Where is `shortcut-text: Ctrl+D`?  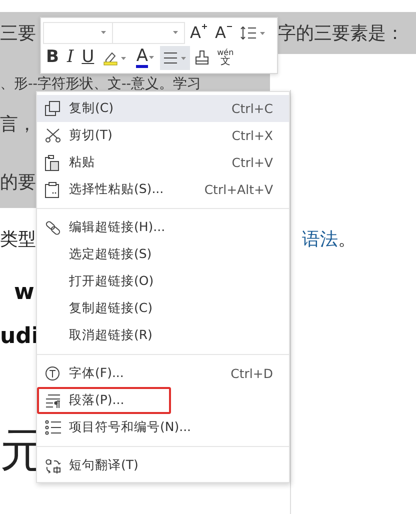 shortcut-text: Ctrl+D is located at coordinates (251, 373).